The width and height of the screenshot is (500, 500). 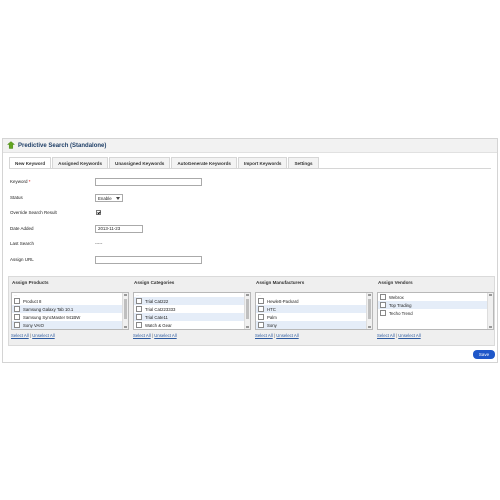 I want to click on assign-categories-title: Assign Categories, so click(x=154, y=282).